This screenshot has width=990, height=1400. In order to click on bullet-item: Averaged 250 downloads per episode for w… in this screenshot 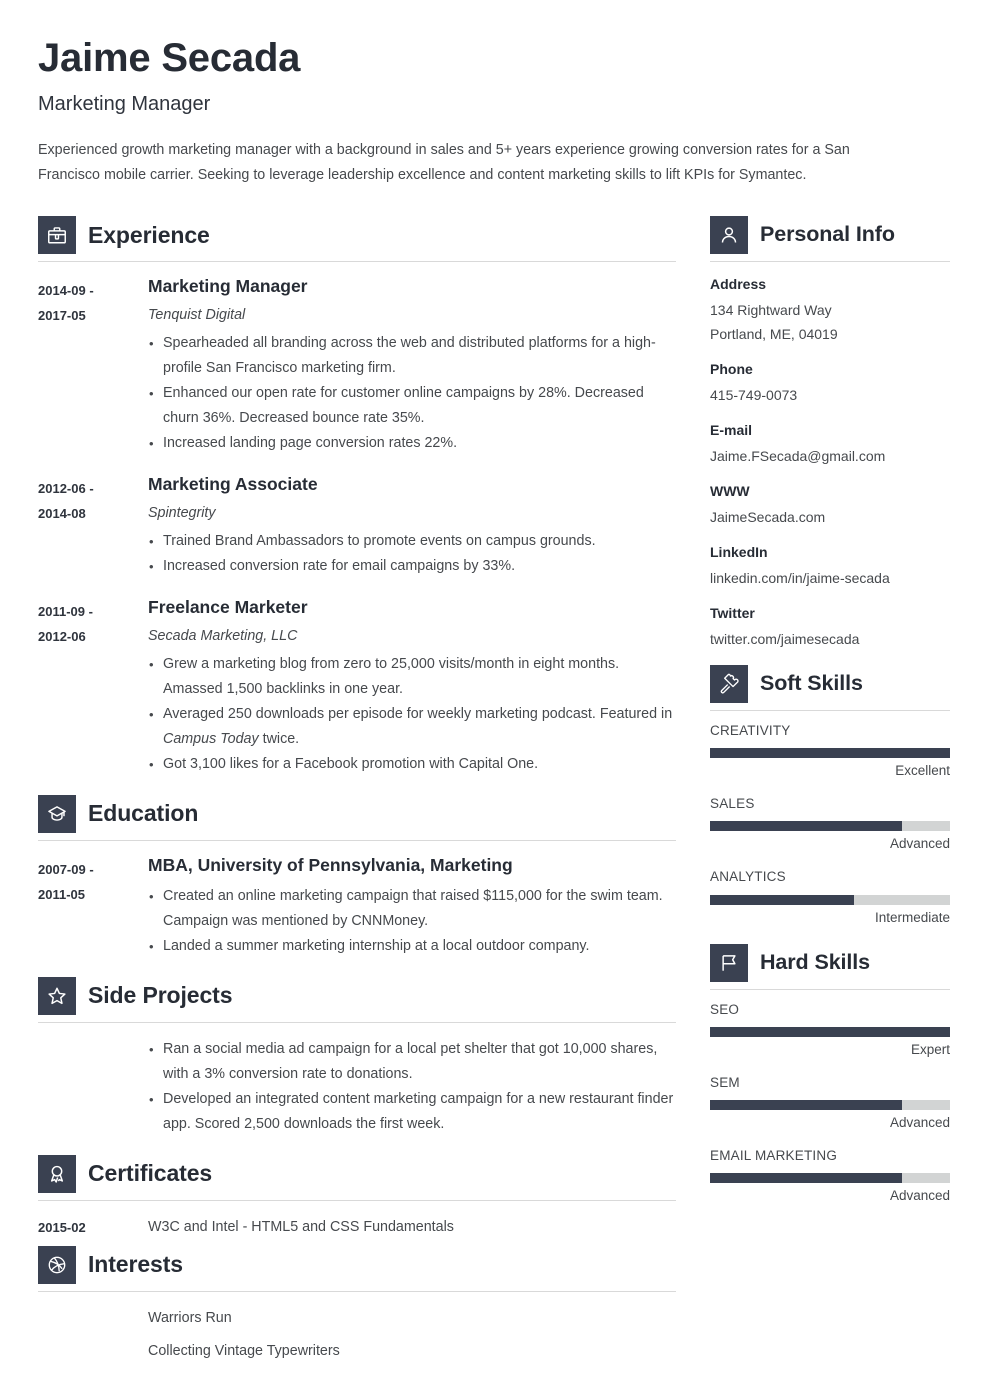, I will do `click(412, 727)`.